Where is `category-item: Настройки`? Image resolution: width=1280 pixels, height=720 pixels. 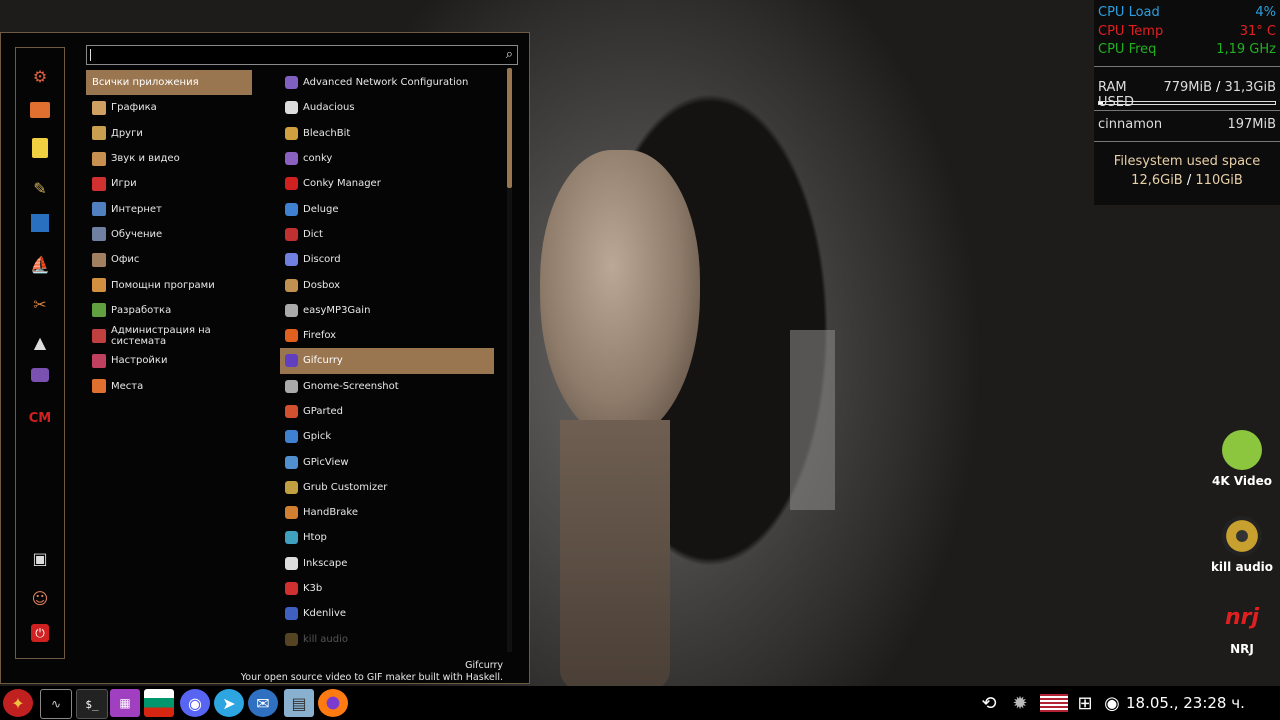 category-item: Настройки is located at coordinates (171, 360).